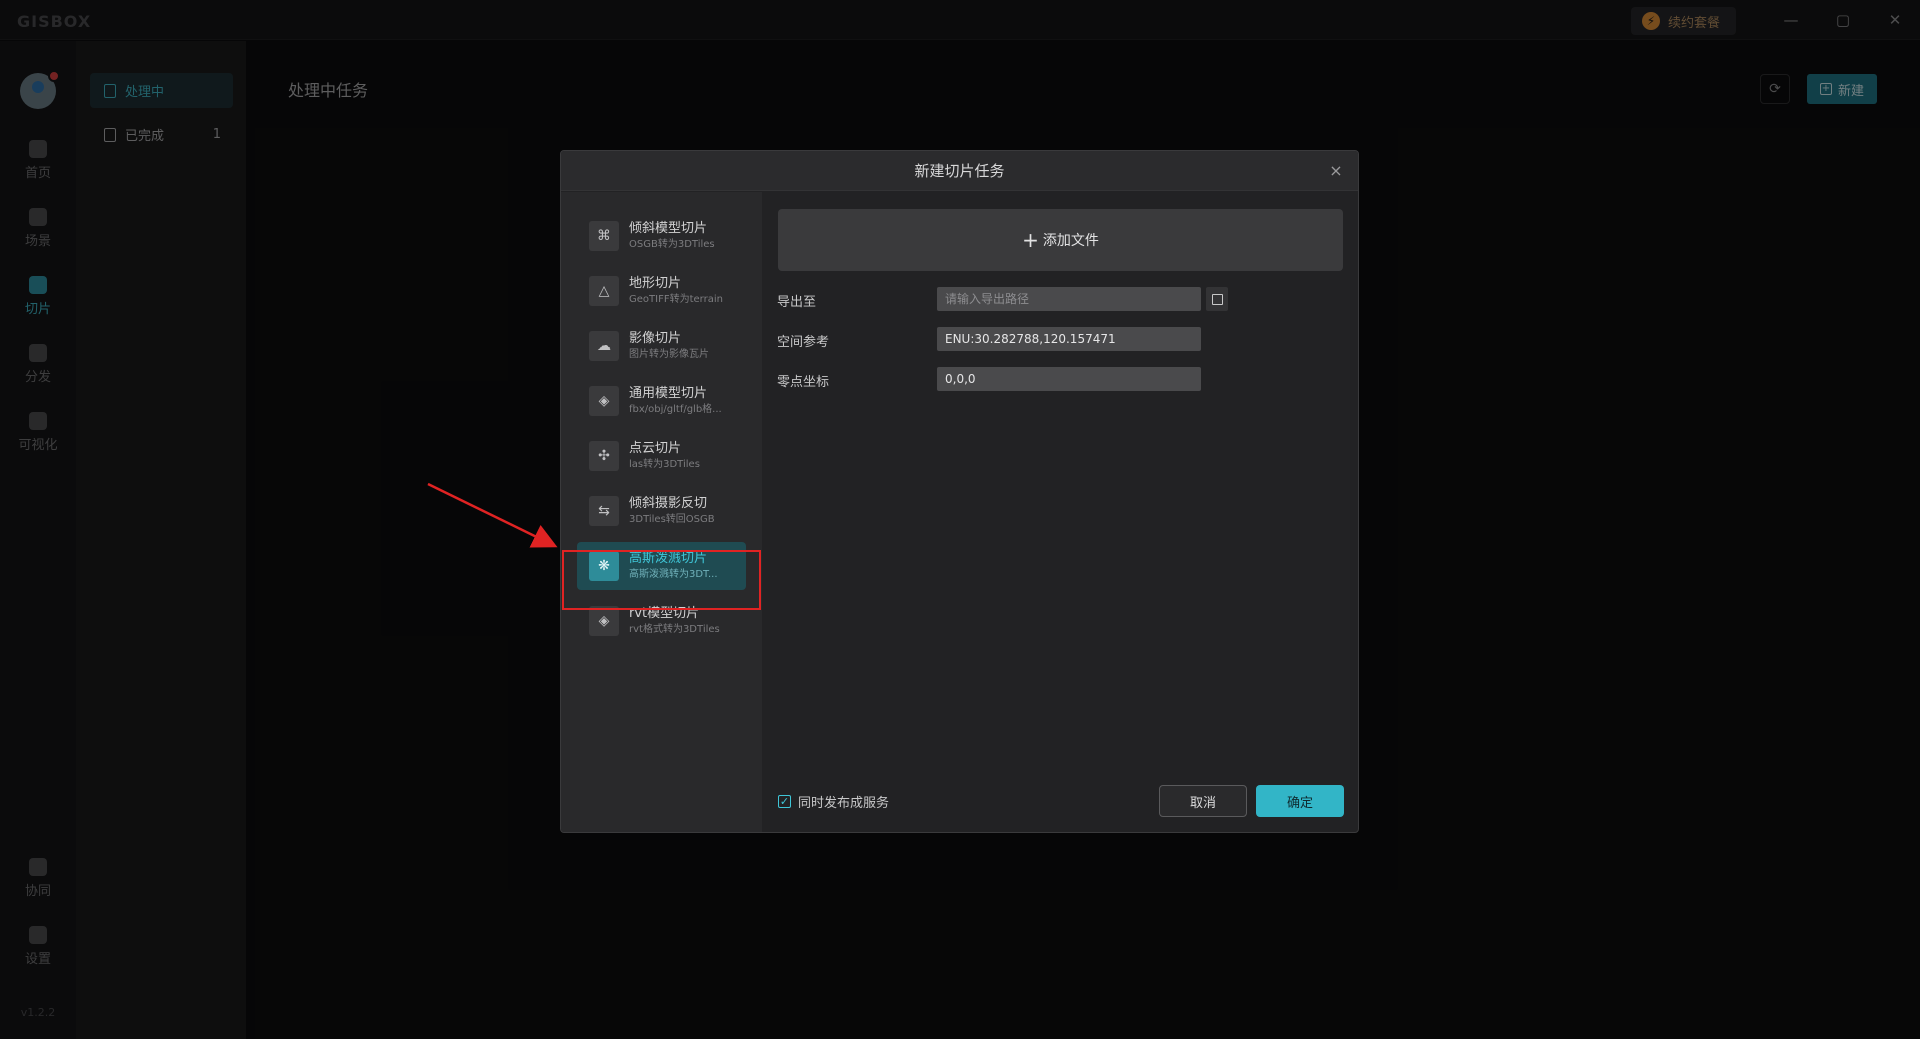 This screenshot has height=1039, width=1920. I want to click on origin-input, so click(1069, 379).